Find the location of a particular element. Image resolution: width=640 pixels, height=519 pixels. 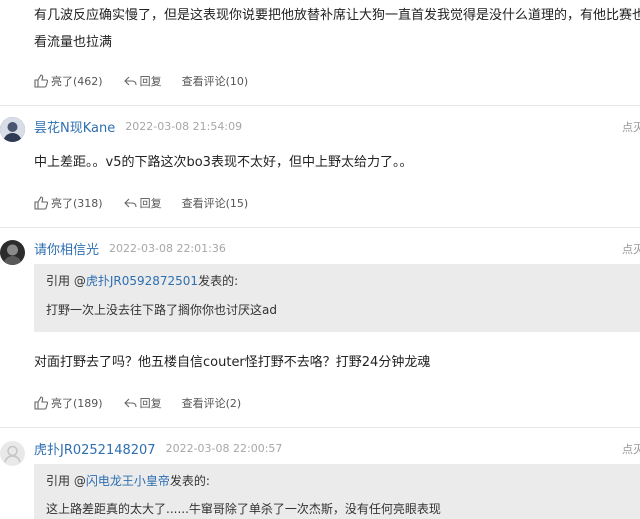

comment-header: 请你相信光 2022-03-08 22:01:36 is located at coordinates (130, 248).